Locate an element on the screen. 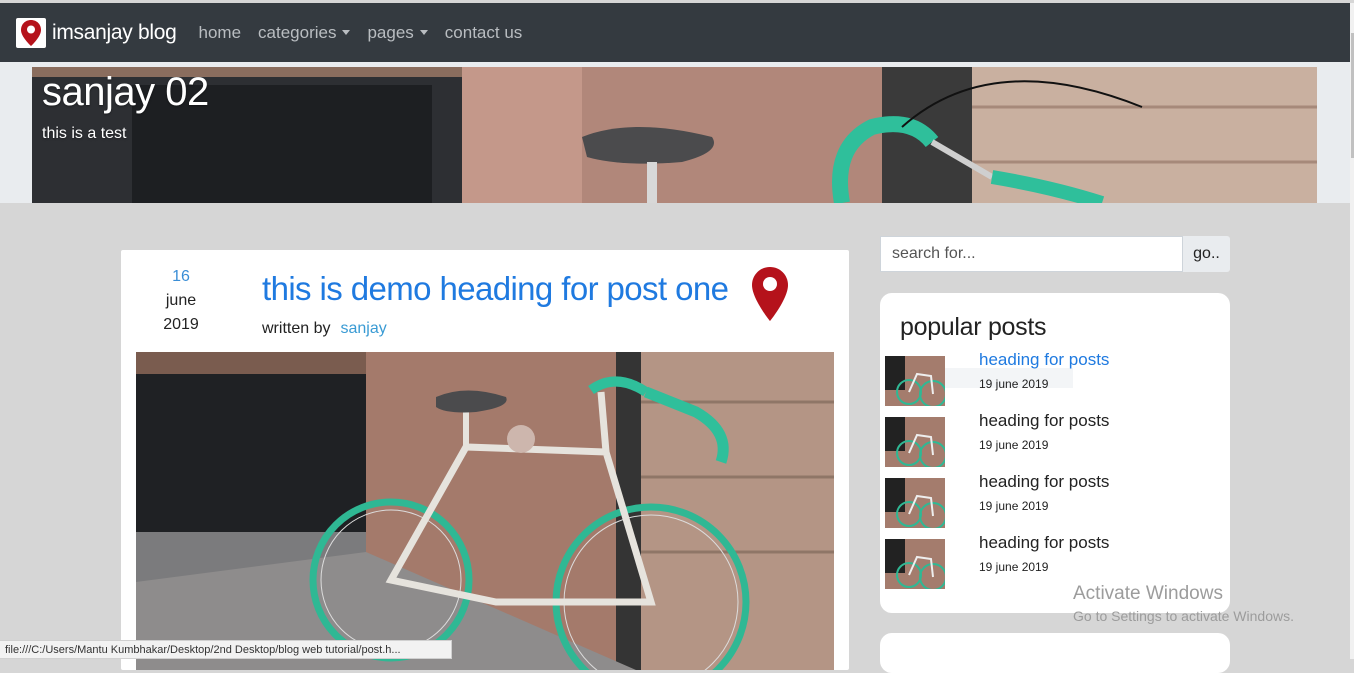 Image resolution: width=1354 pixels, height=673 pixels. post-byline: written by sanjay is located at coordinates (324, 329).